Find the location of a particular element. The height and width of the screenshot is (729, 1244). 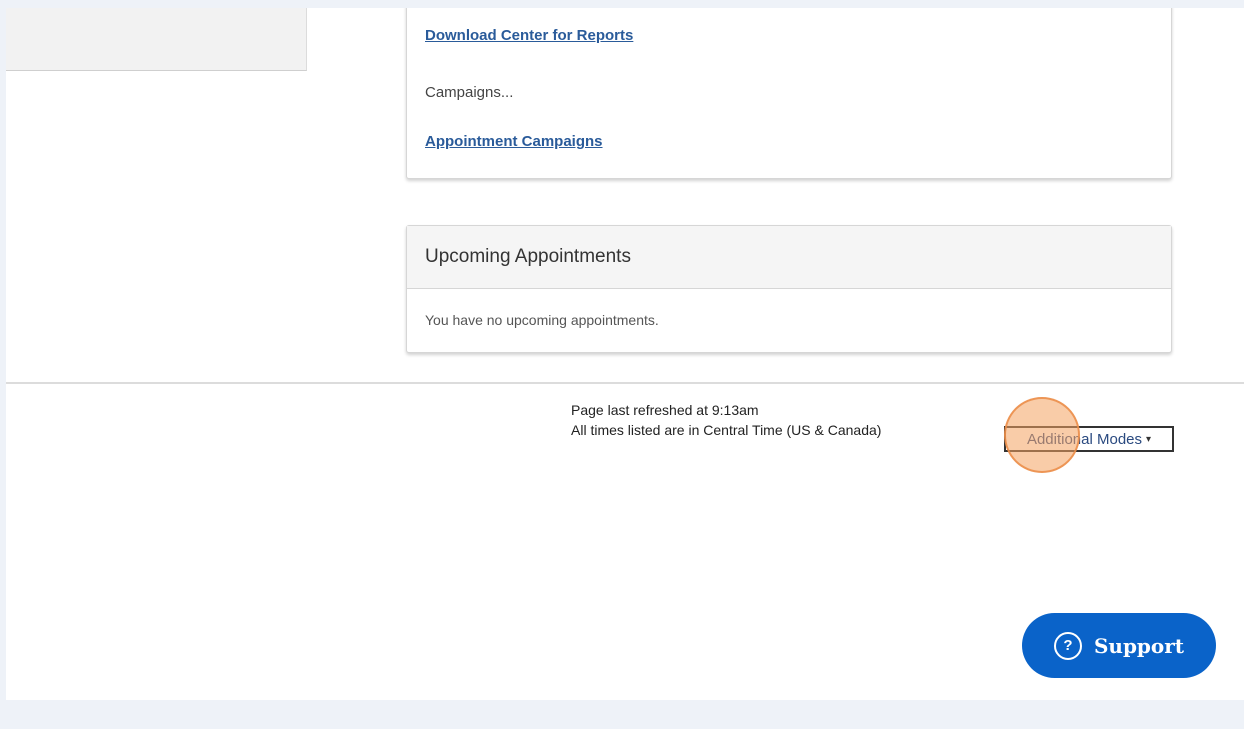

last-refreshed-text: Page last refreshed at 9:13am is located at coordinates (665, 410).